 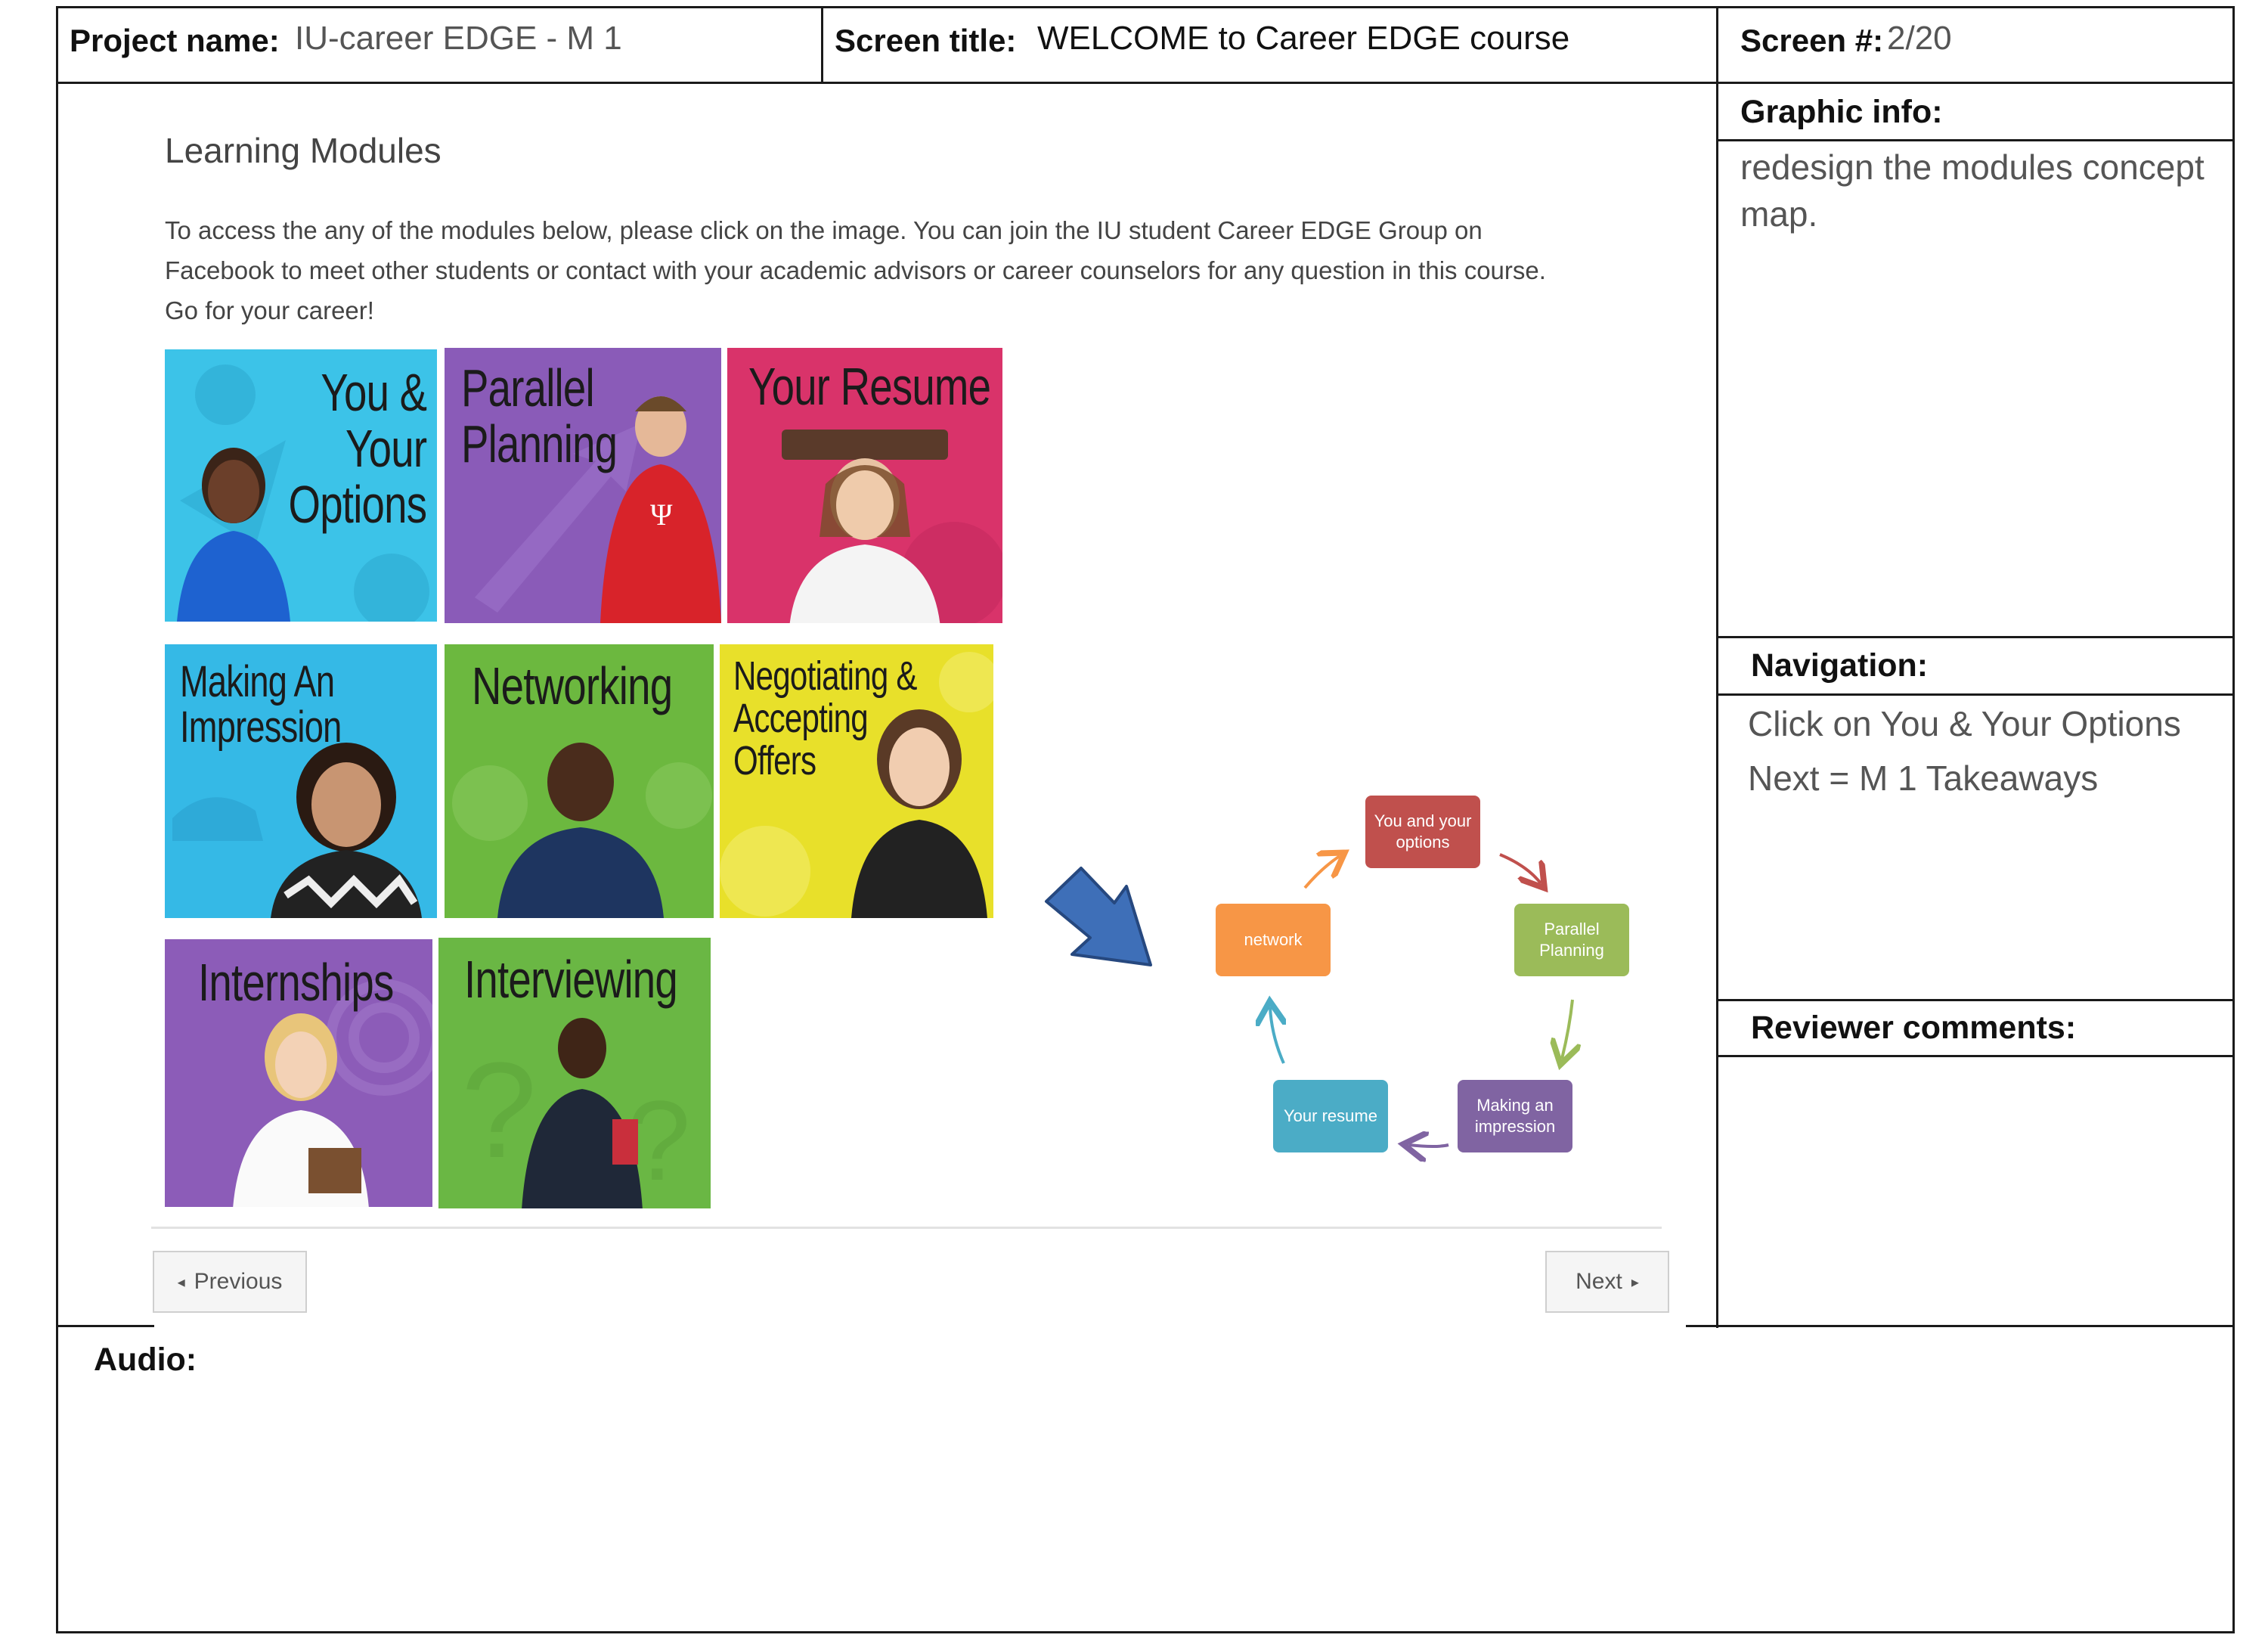 I want to click on navigation-line-2: Next = M 1 Takeaways, so click(x=1923, y=778).